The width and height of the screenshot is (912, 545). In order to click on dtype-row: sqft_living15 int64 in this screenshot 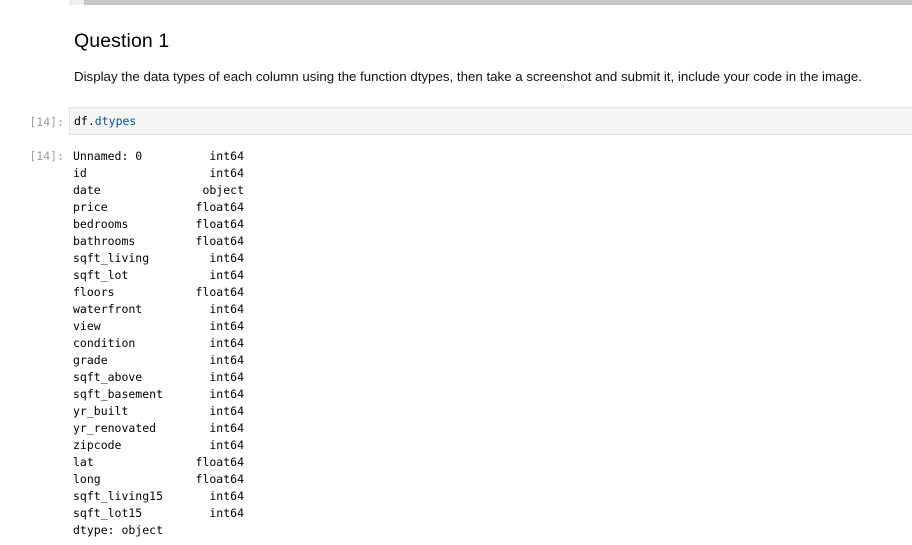, I will do `click(158, 496)`.